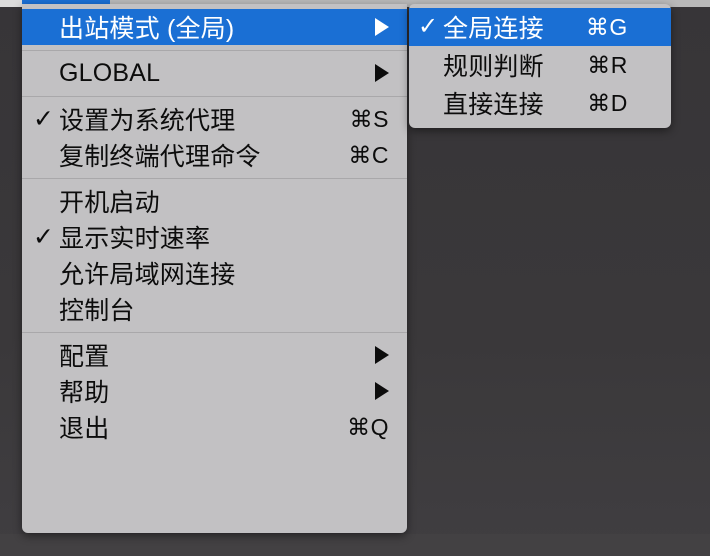  Describe the element at coordinates (147, 275) in the screenshot. I see `menu-item-label: 允许局域网连接` at that location.